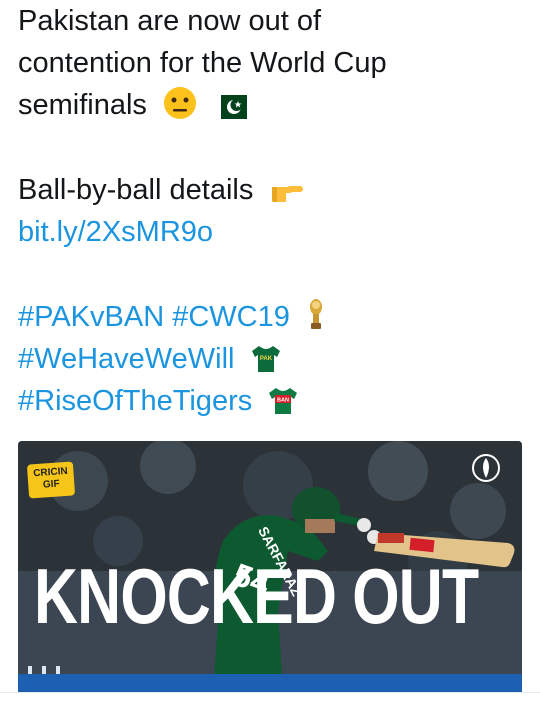 Image resolution: width=540 pixels, height=708 pixels. Describe the element at coordinates (126, 359) in the screenshot. I see `hashtag-link: #WeHaveWeWill` at that location.